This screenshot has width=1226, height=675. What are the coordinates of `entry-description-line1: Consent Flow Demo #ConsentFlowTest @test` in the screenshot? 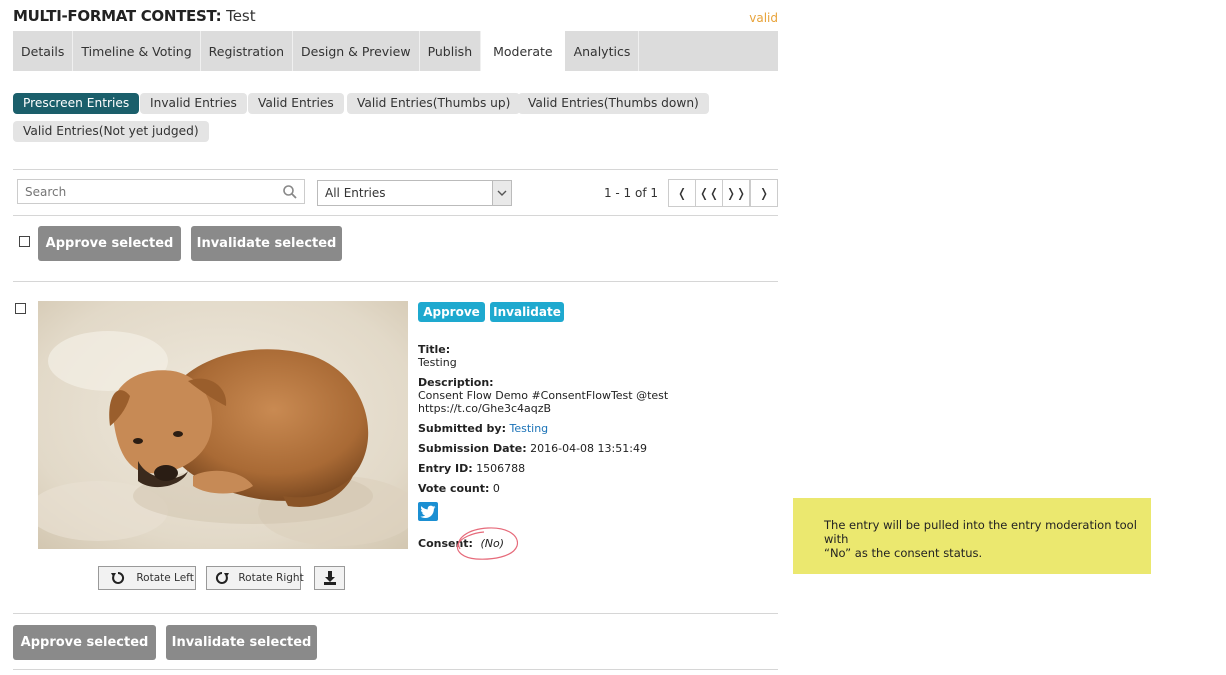 It's located at (543, 395).